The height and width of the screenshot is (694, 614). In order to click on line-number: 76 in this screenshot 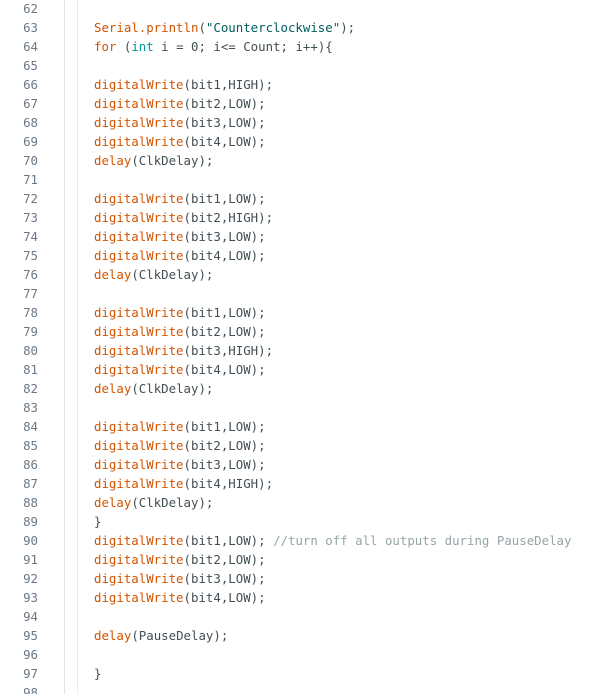, I will do `click(30, 274)`.